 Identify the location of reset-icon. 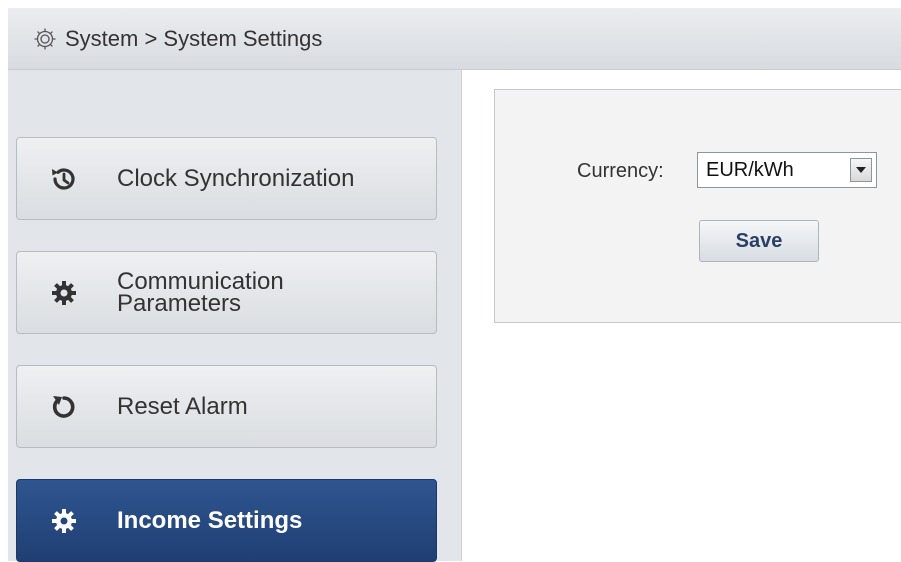
(64, 407).